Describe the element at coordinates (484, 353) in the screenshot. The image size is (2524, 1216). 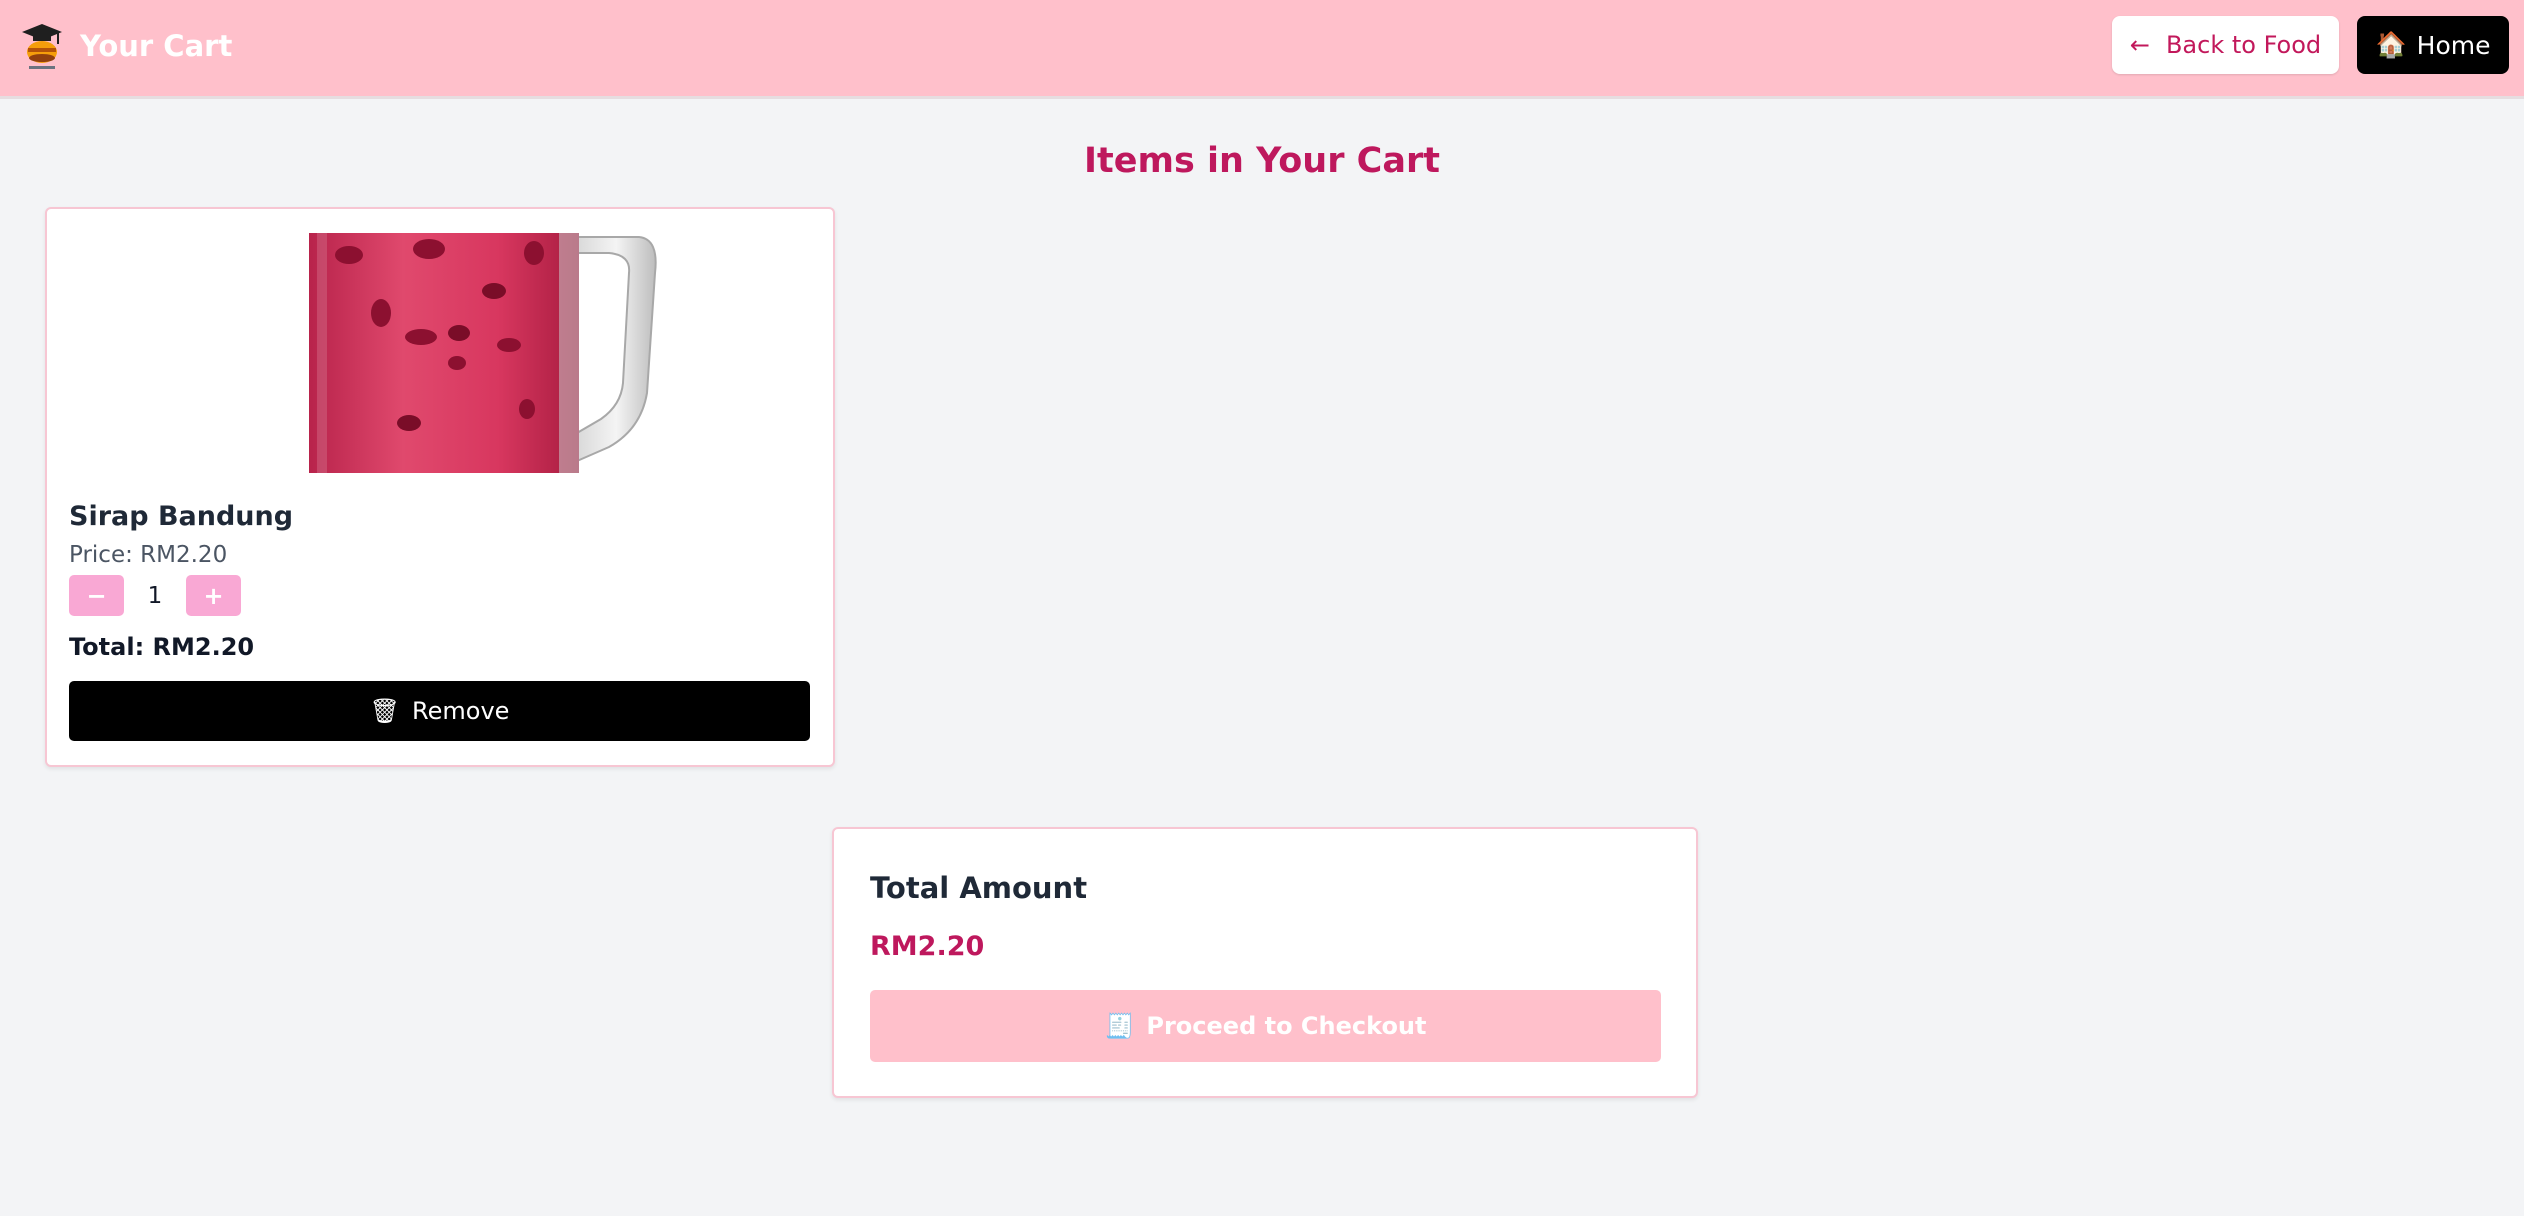
I see `sirap-bandung-drink-image` at that location.